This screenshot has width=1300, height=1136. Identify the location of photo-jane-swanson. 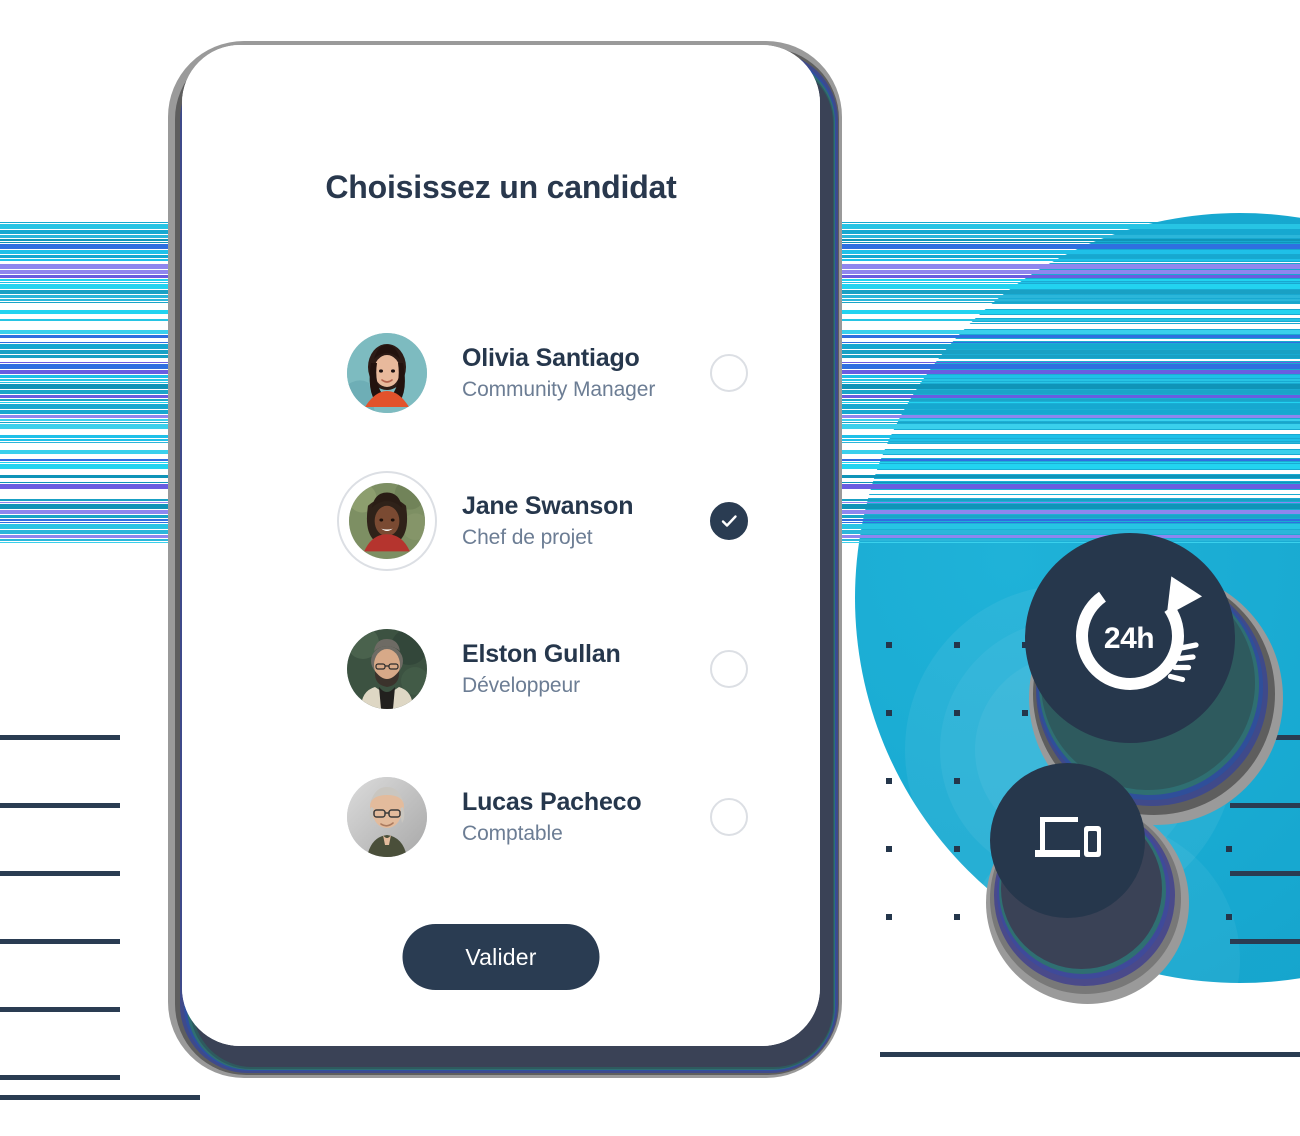
(387, 521).